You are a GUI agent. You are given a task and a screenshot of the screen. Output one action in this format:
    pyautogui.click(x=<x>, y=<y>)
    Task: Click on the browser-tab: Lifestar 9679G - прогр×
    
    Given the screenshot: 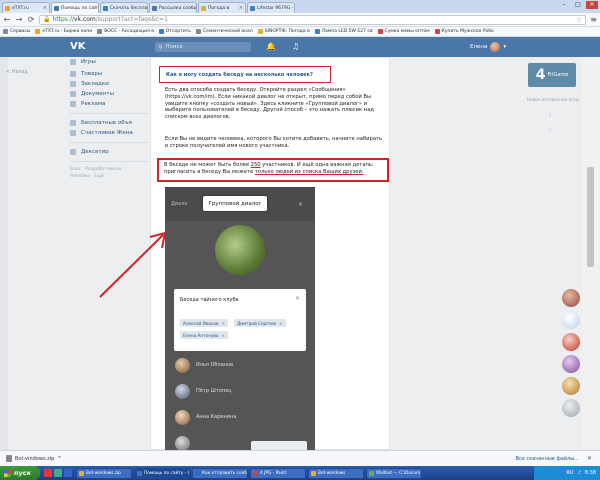 What is the action you would take?
    pyautogui.click(x=271, y=7)
    